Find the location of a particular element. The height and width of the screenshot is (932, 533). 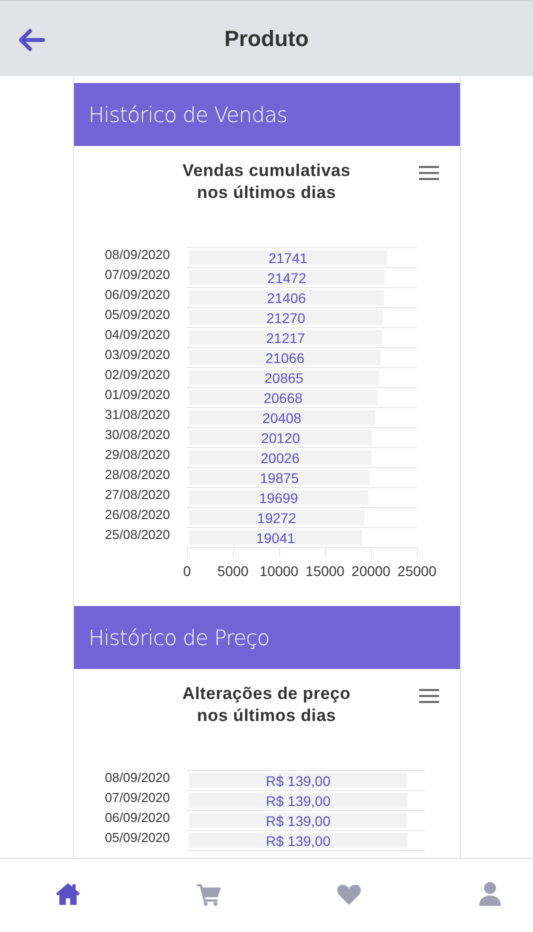

bar-value-label: 20668 is located at coordinates (282, 398).